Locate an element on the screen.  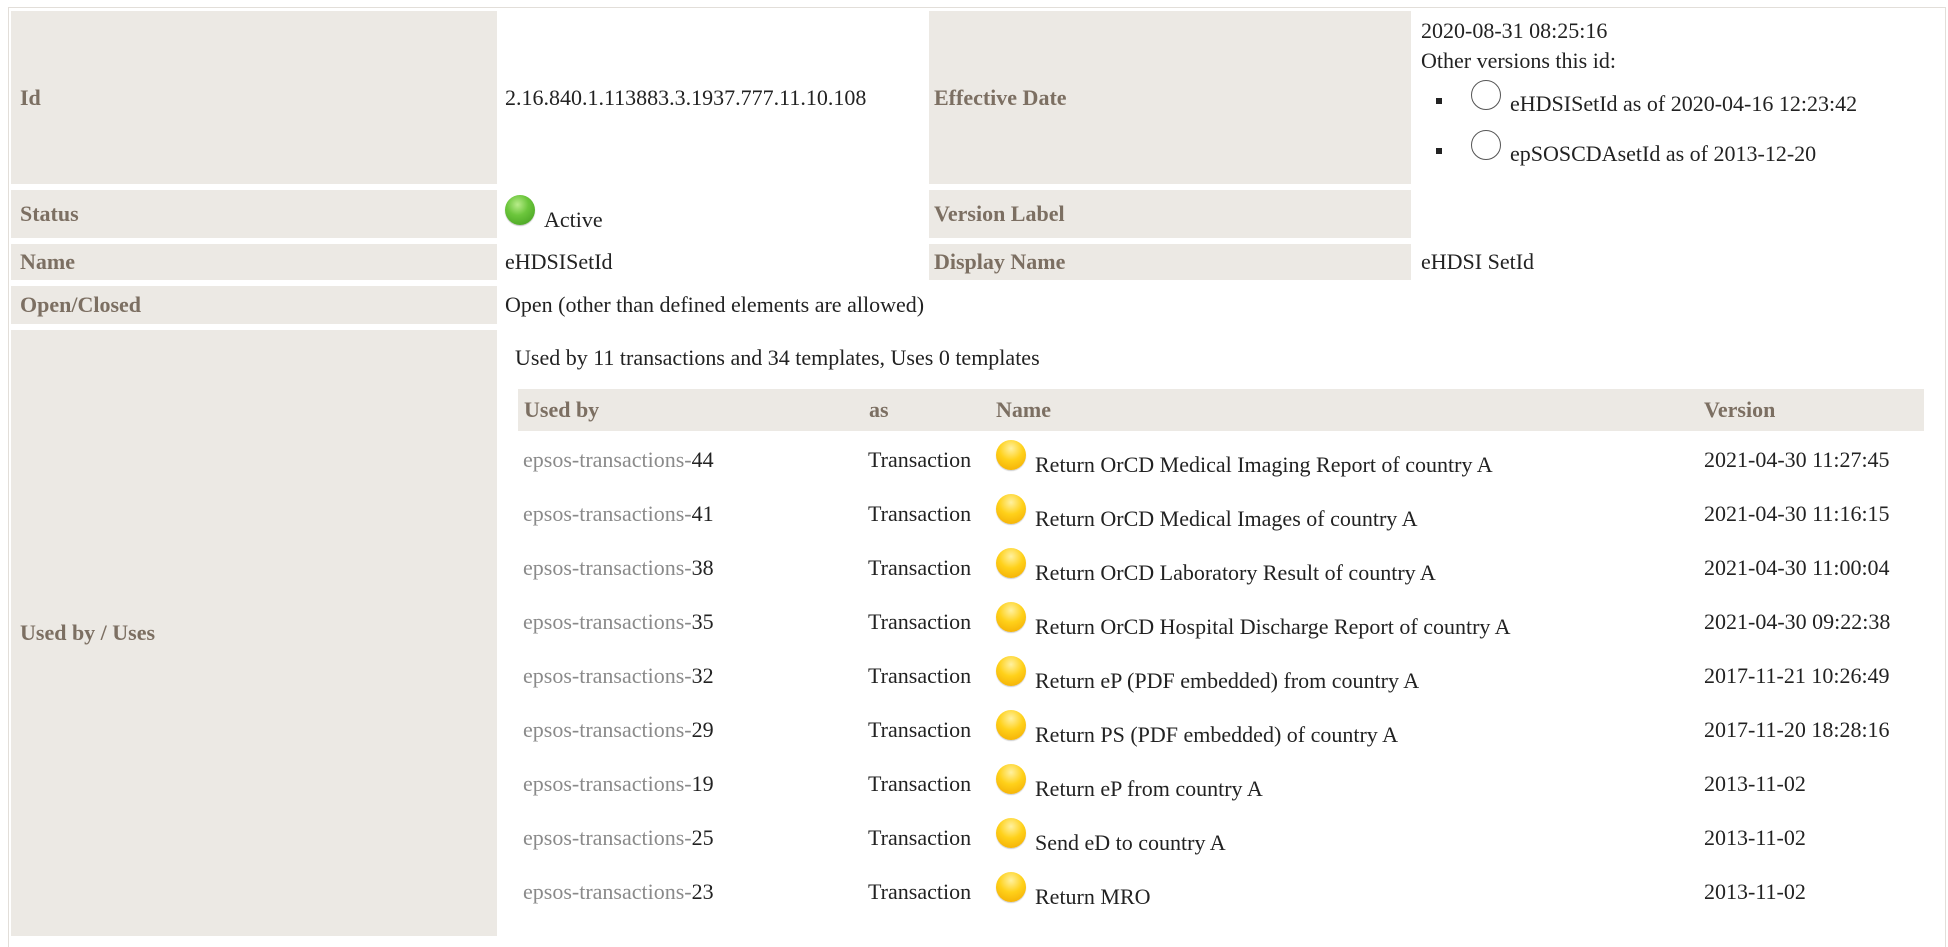
used-by-link: epsos-transactions- 25 is located at coordinates (618, 838).